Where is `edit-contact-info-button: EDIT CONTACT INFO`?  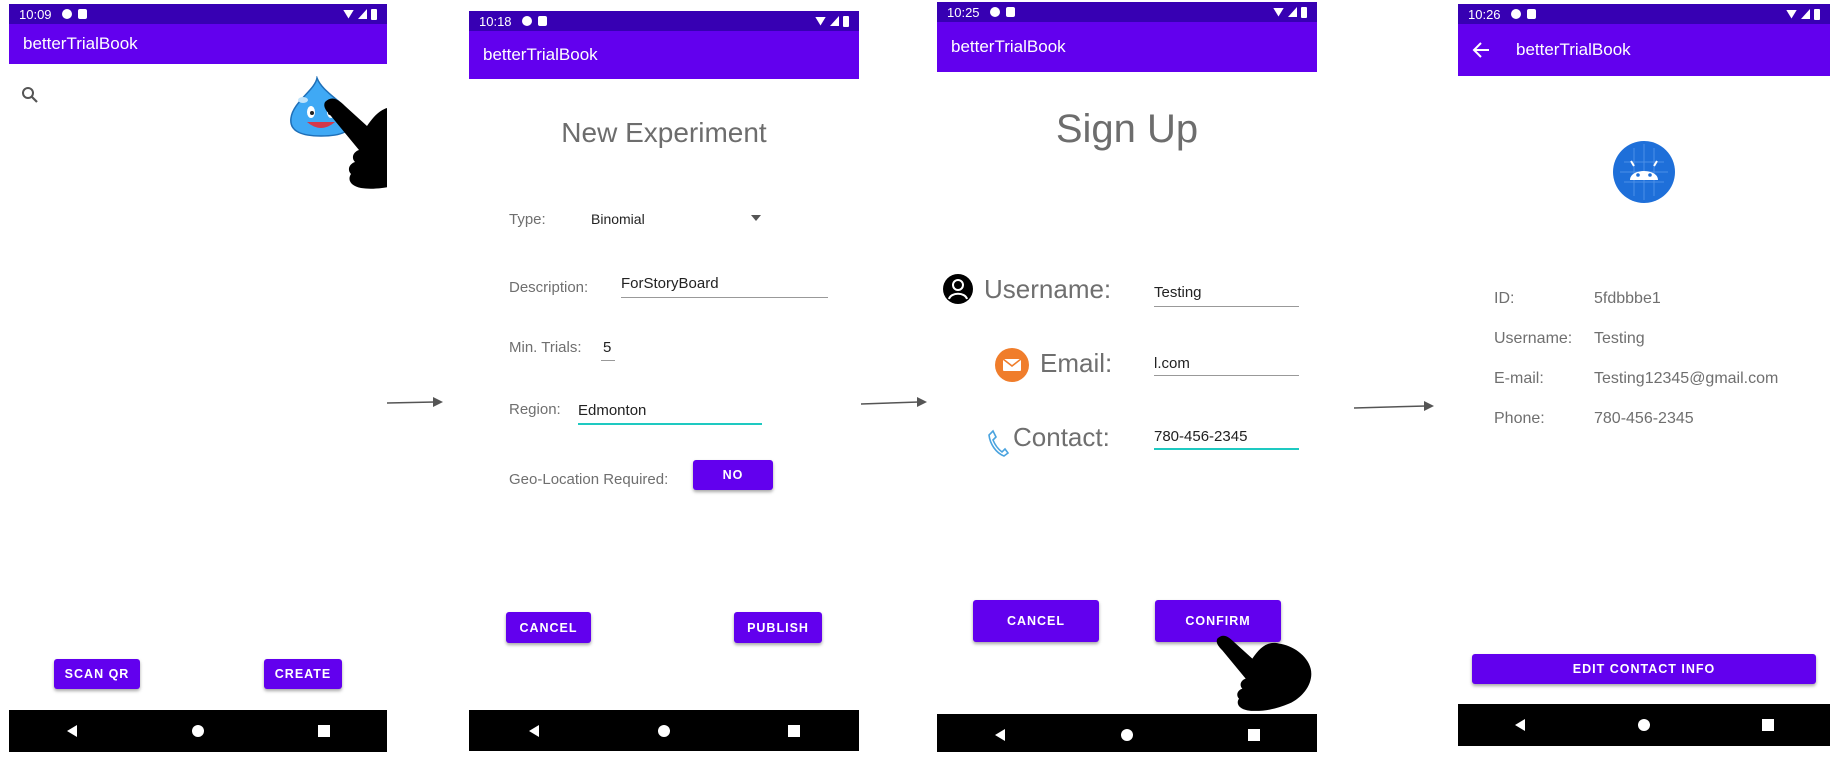 edit-contact-info-button: EDIT CONTACT INFO is located at coordinates (1644, 669).